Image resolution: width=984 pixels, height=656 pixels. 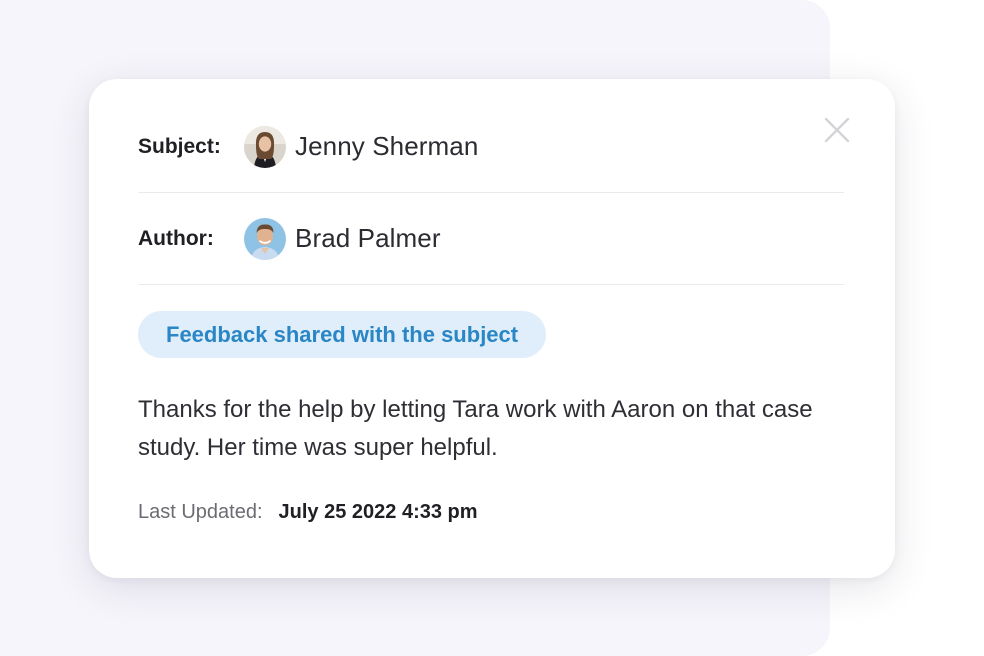 What do you see at coordinates (265, 146) in the screenshot?
I see `subject-avatar` at bounding box center [265, 146].